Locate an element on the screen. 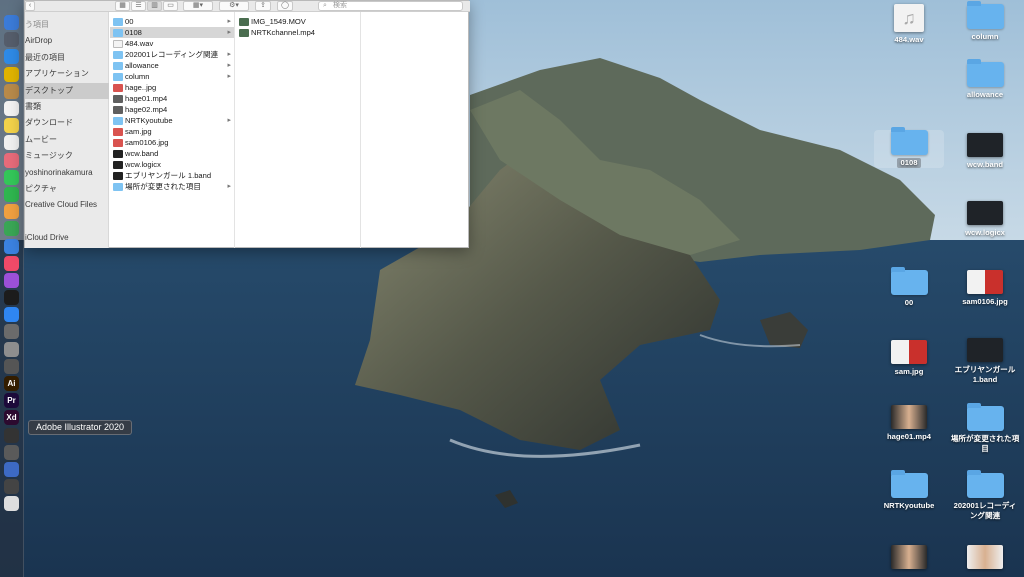 The height and width of the screenshot is (577, 1024). desktop-item: wcw.band is located at coordinates (985, 151).